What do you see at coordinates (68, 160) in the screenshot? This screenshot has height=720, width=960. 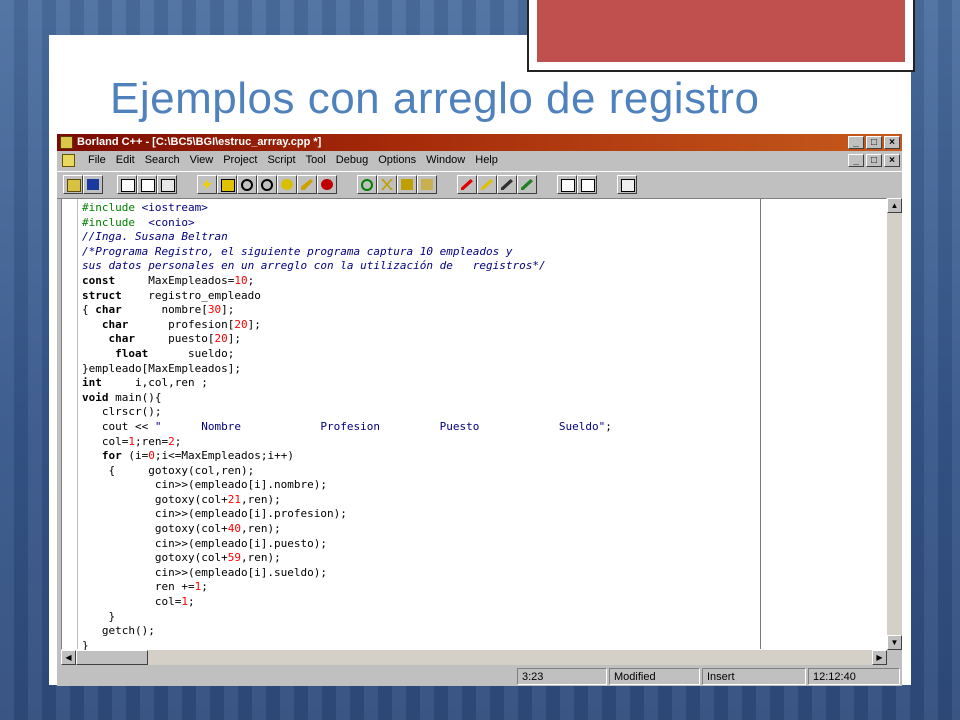 I see `document-icon` at bounding box center [68, 160].